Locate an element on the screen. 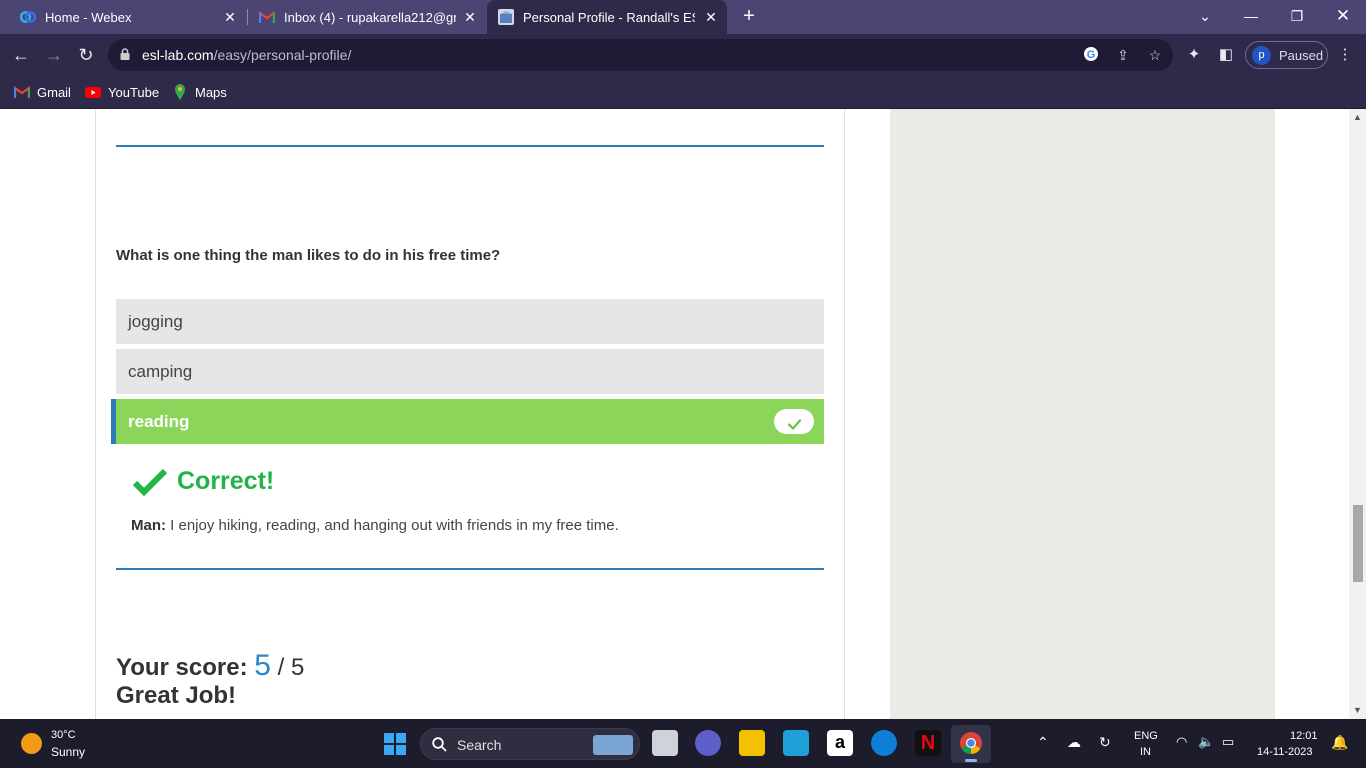 The width and height of the screenshot is (1366, 768). forward-button: → is located at coordinates (54, 55).